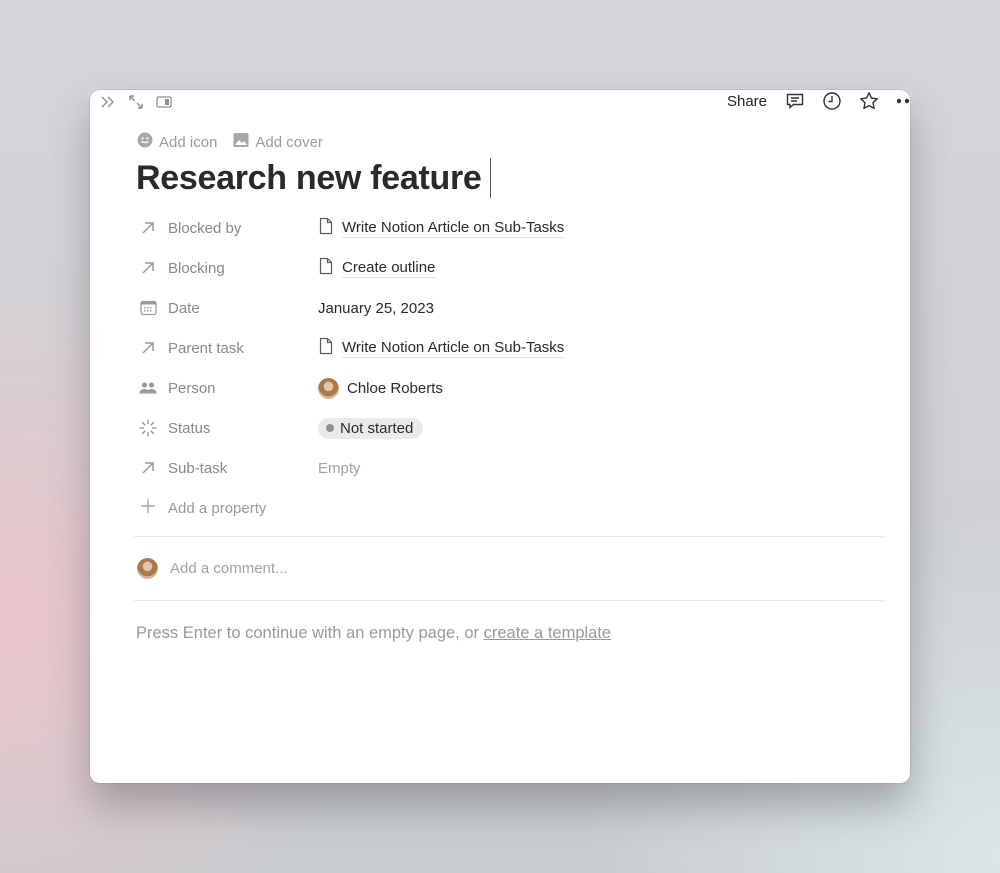 This screenshot has width=1000, height=873. What do you see at coordinates (508, 468) in the screenshot?
I see `property-row-sub-task: Sub-task Empty` at bounding box center [508, 468].